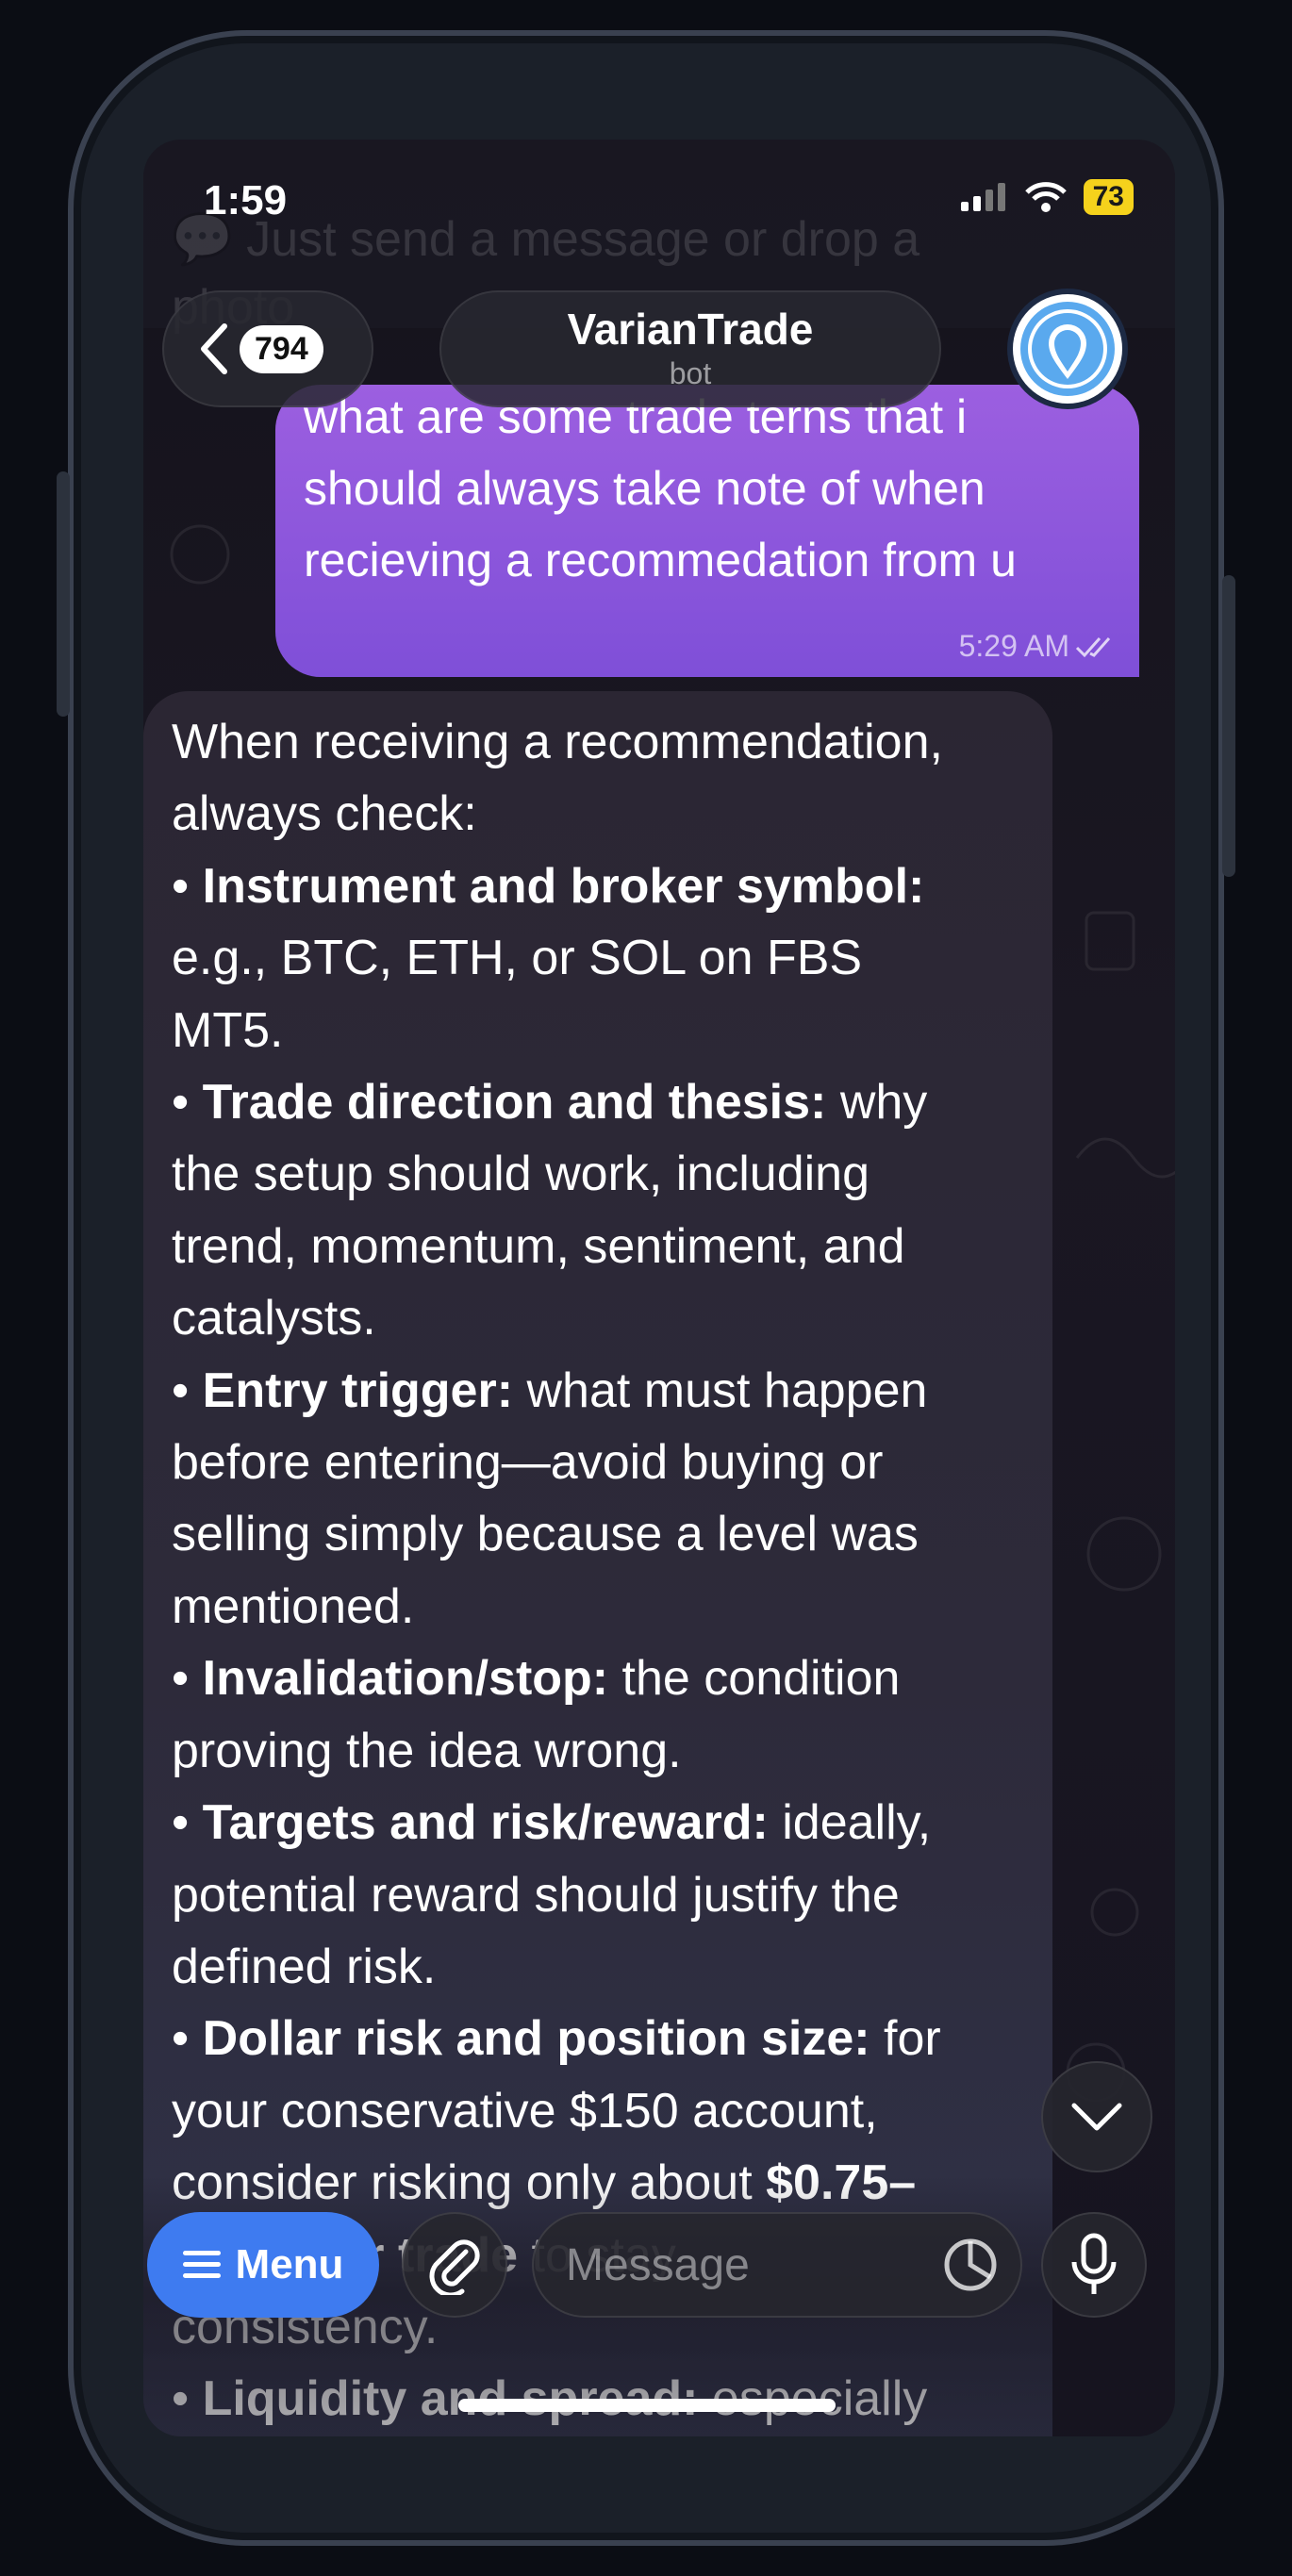 This screenshot has height=2576, width=1292. Describe the element at coordinates (598, 1967) in the screenshot. I see `message-line: defined risk.` at that location.